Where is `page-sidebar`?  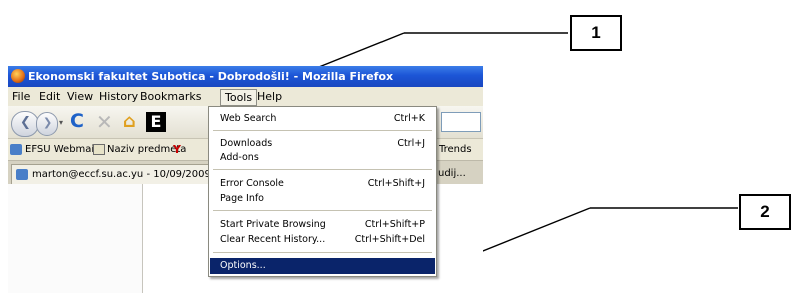
page-sidebar is located at coordinates (75, 238).